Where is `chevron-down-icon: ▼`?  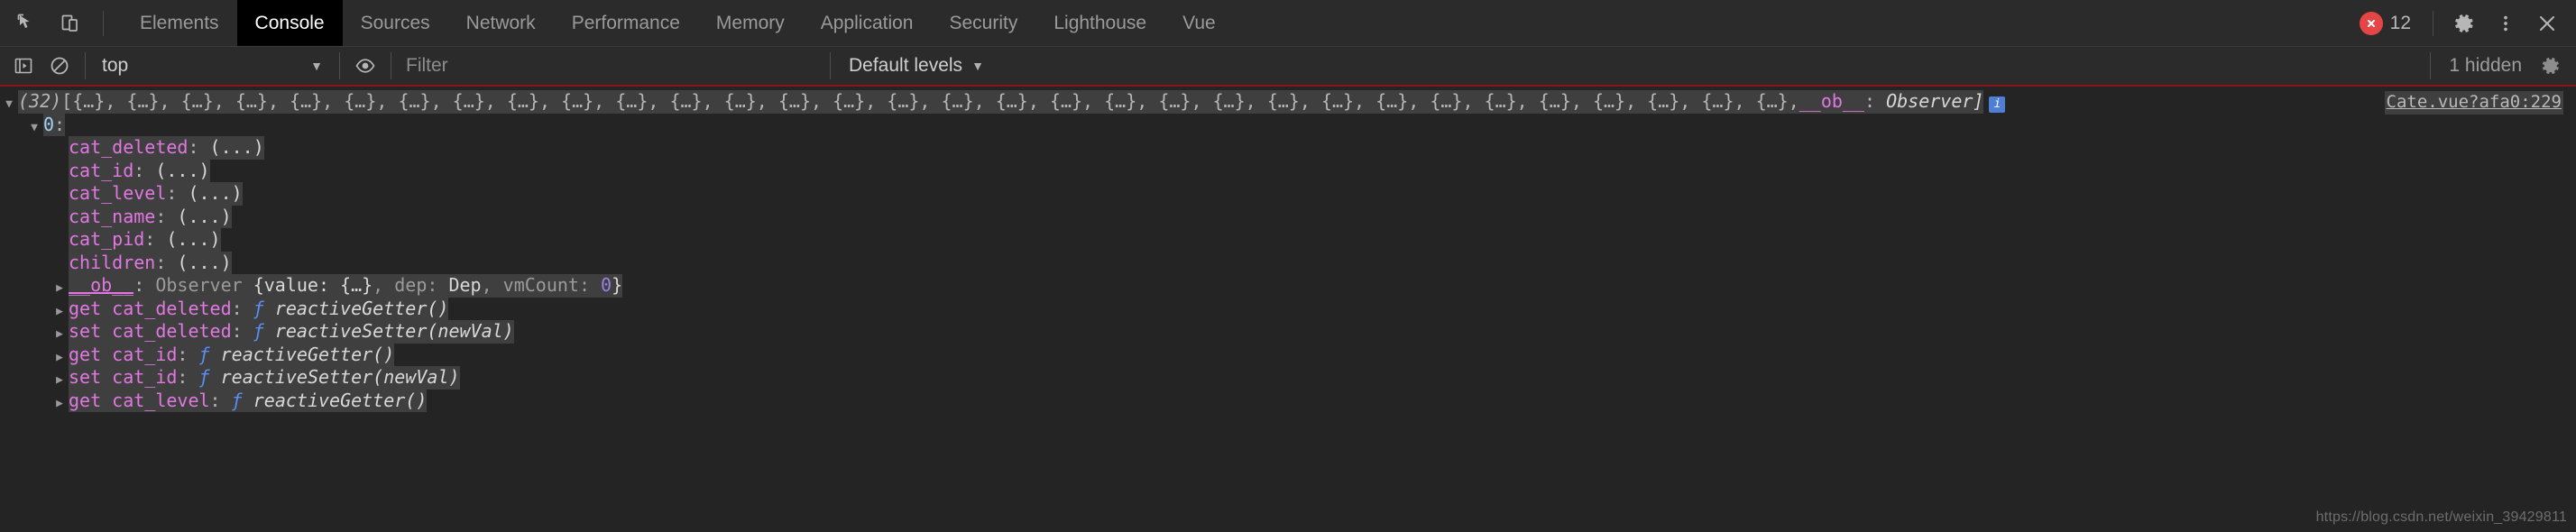 chevron-down-icon: ▼ is located at coordinates (316, 66).